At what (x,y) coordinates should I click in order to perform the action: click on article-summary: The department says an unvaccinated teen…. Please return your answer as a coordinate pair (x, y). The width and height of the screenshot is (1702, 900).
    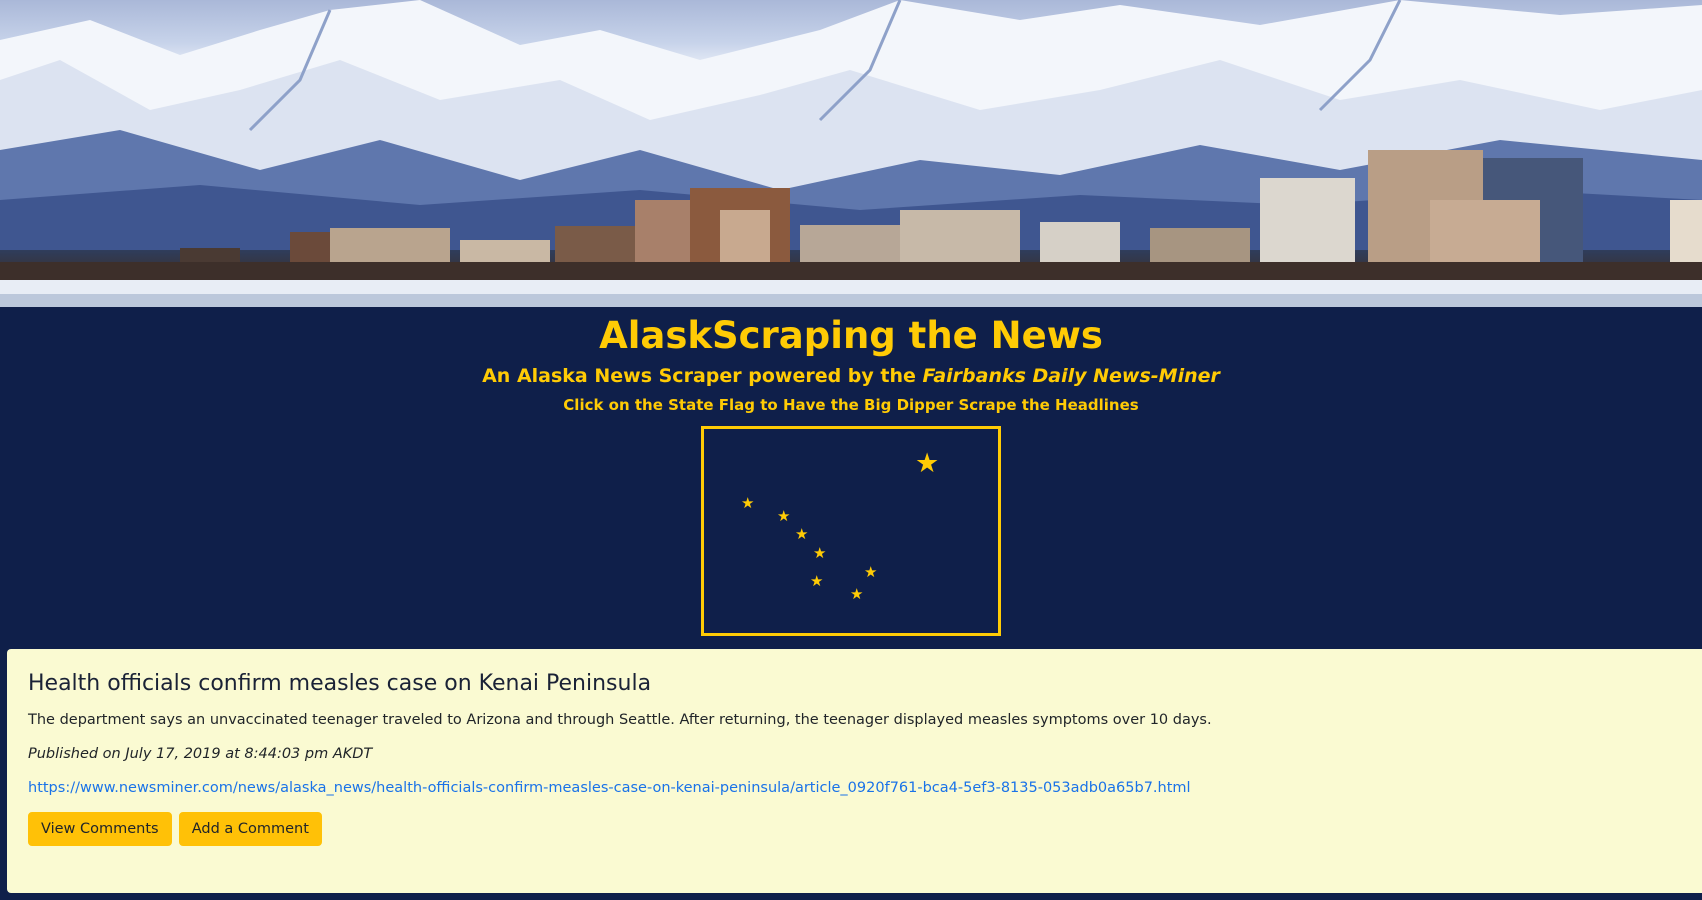
    Looking at the image, I should click on (620, 720).